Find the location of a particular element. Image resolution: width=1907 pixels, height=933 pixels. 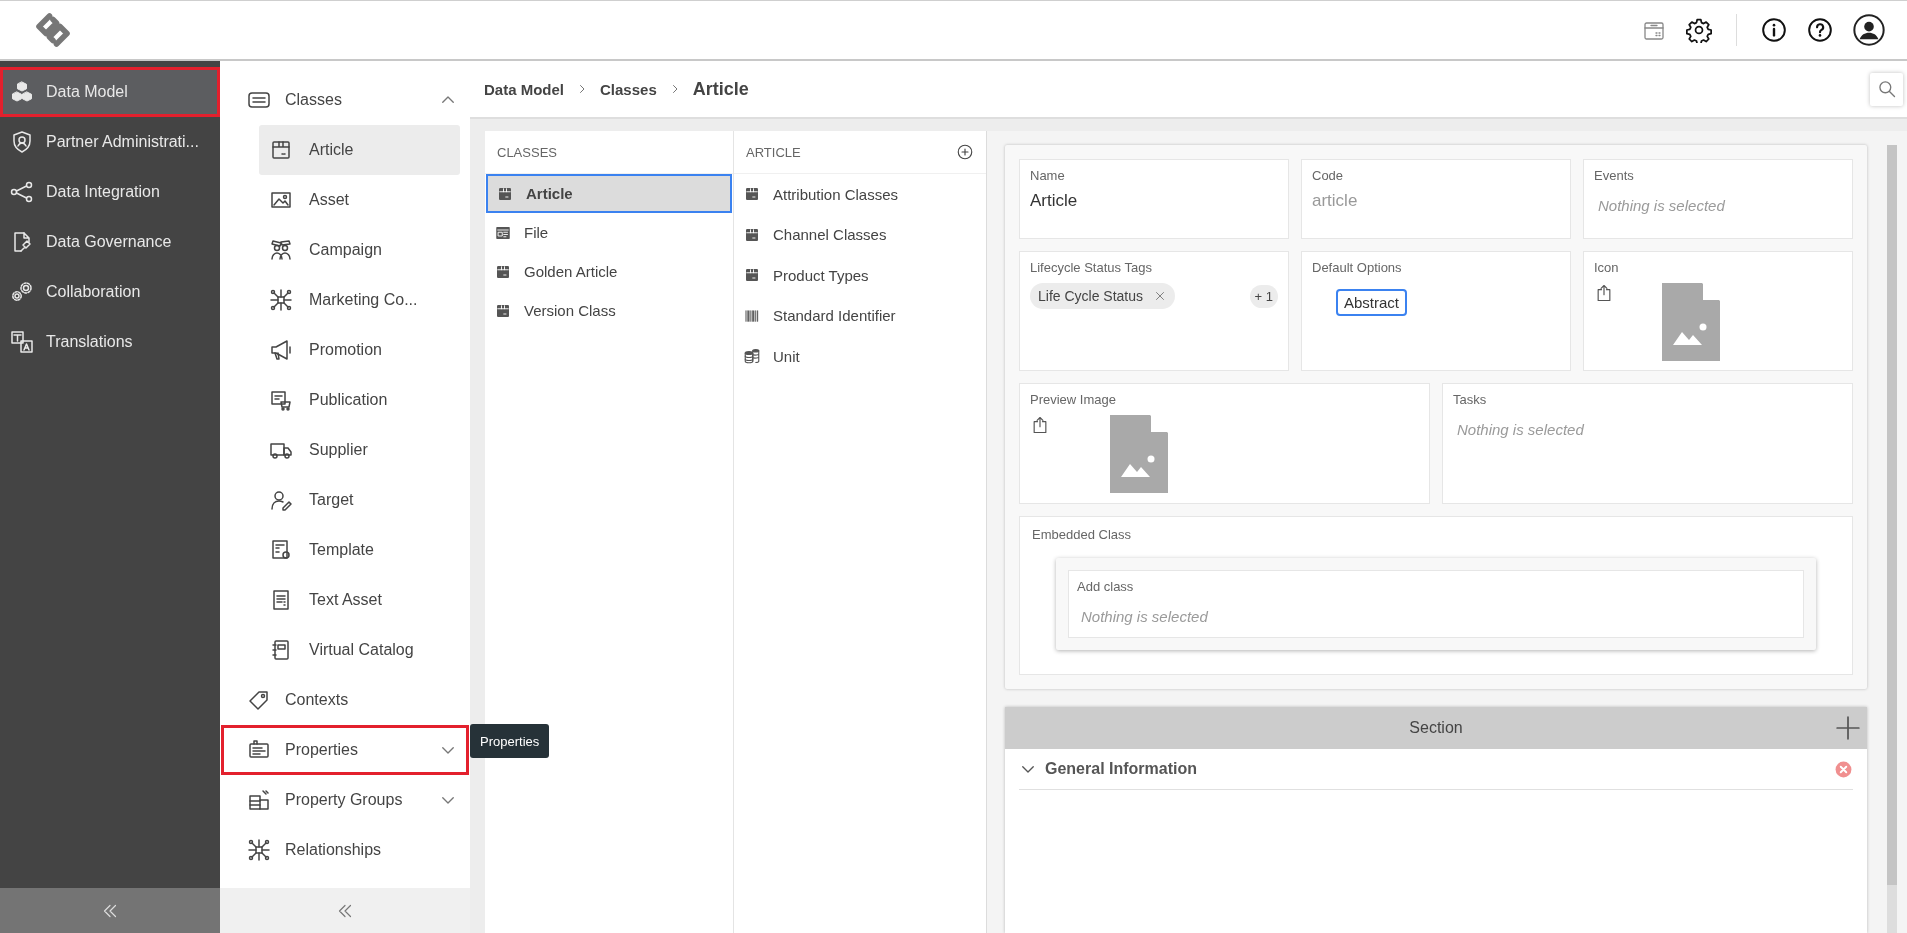

nav-item: Text Asset is located at coordinates (359, 600).